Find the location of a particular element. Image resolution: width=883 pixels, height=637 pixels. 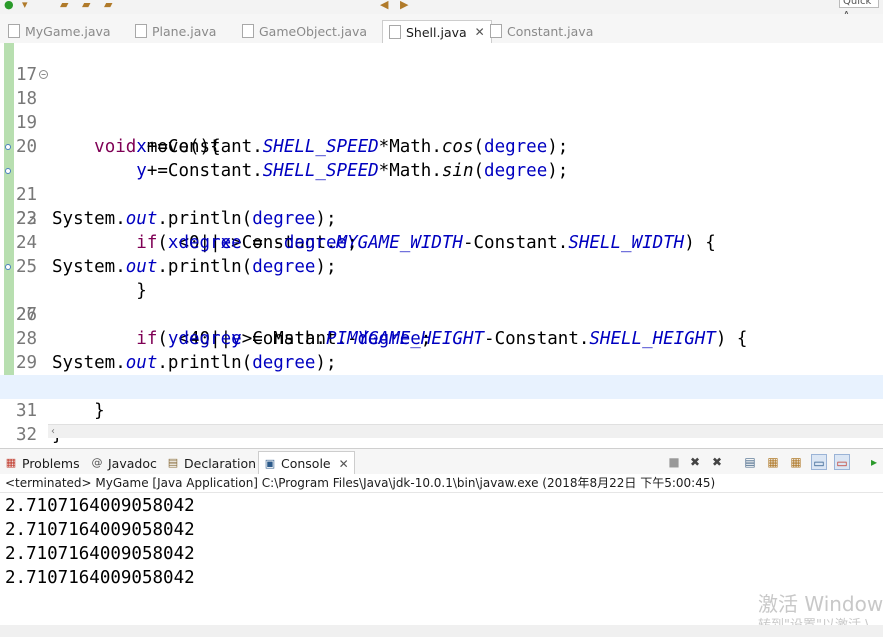

tab-console: ▣ Console ✕ is located at coordinates (306, 463).